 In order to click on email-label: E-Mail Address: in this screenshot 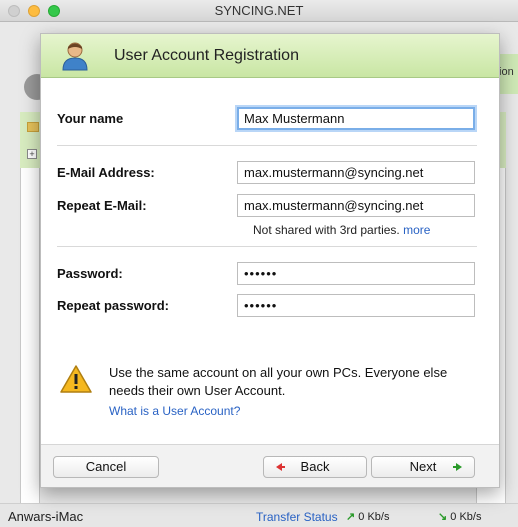, I will do `click(106, 172)`.